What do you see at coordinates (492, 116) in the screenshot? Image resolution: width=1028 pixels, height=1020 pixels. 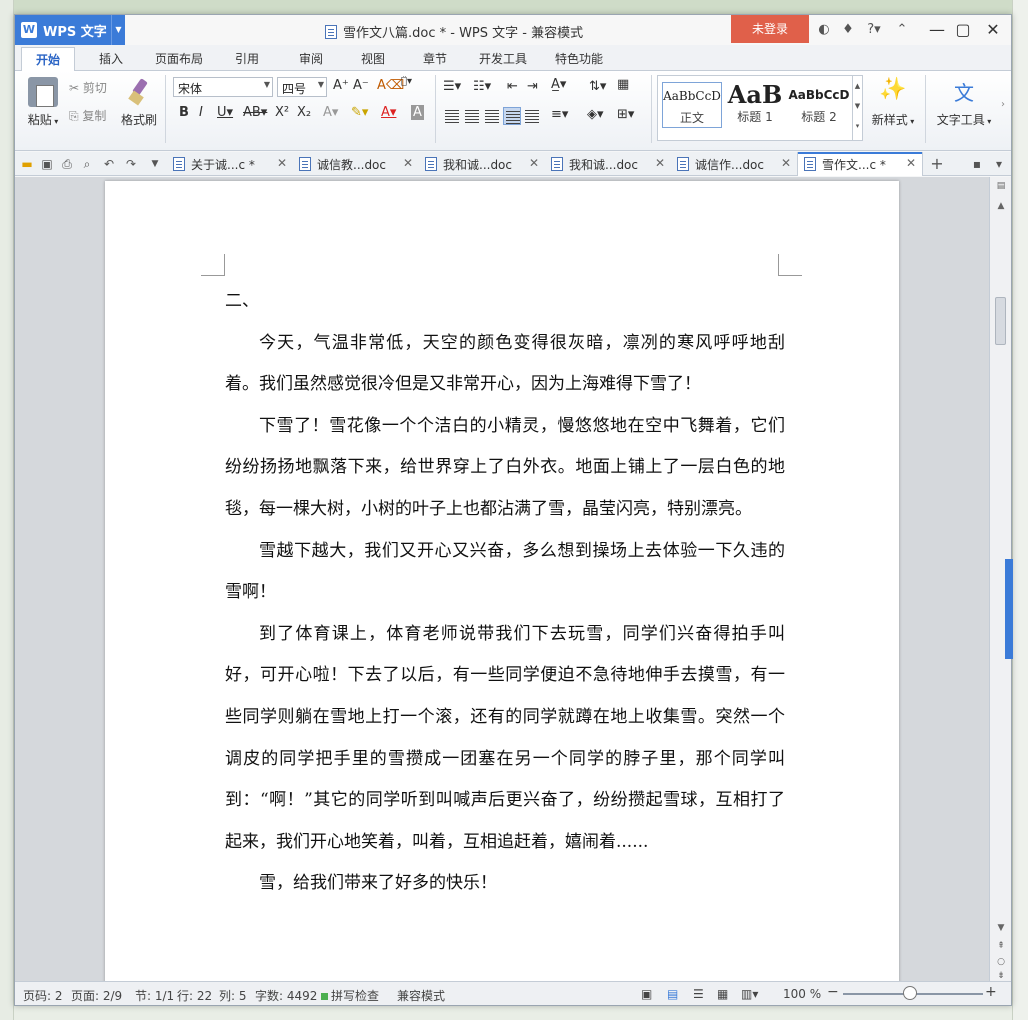 I see `align-right-icon` at bounding box center [492, 116].